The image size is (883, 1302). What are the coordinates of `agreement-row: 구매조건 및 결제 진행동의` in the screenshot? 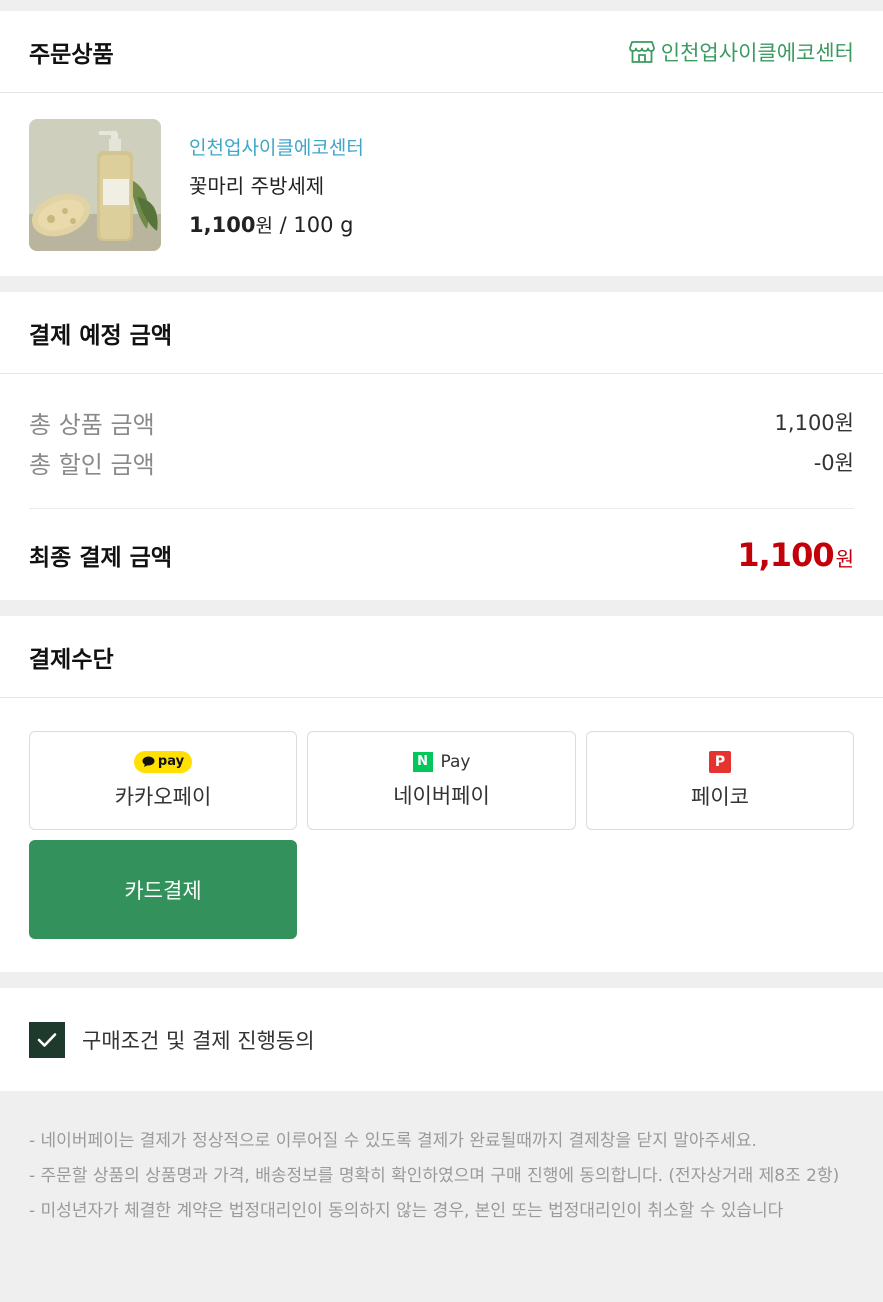 It's located at (441, 1039).